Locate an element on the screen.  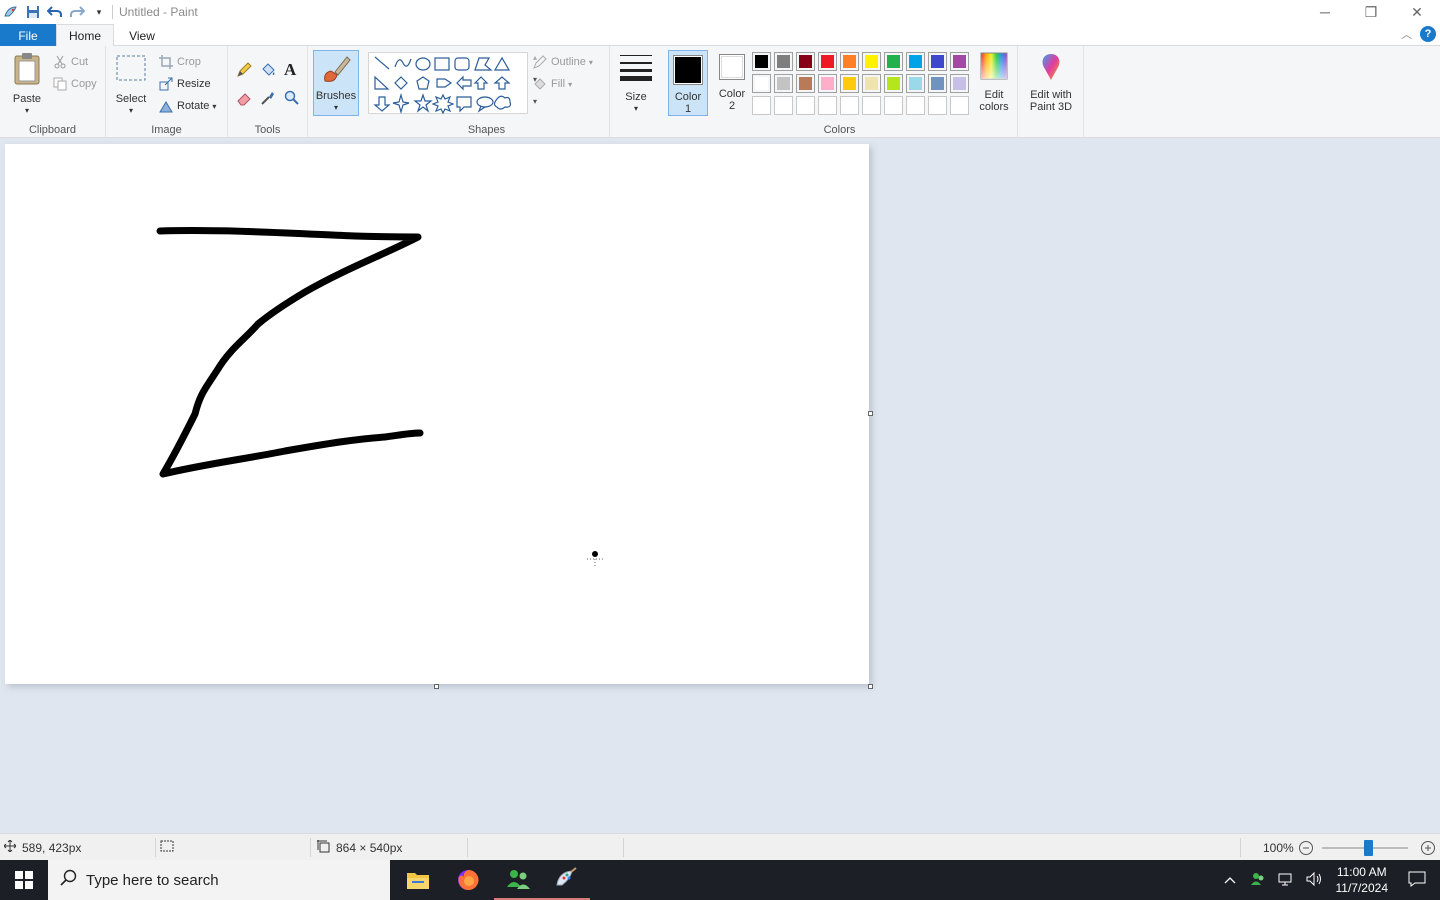
shapes-gallery: ▴ ▾ ▾ is located at coordinates (452, 83).